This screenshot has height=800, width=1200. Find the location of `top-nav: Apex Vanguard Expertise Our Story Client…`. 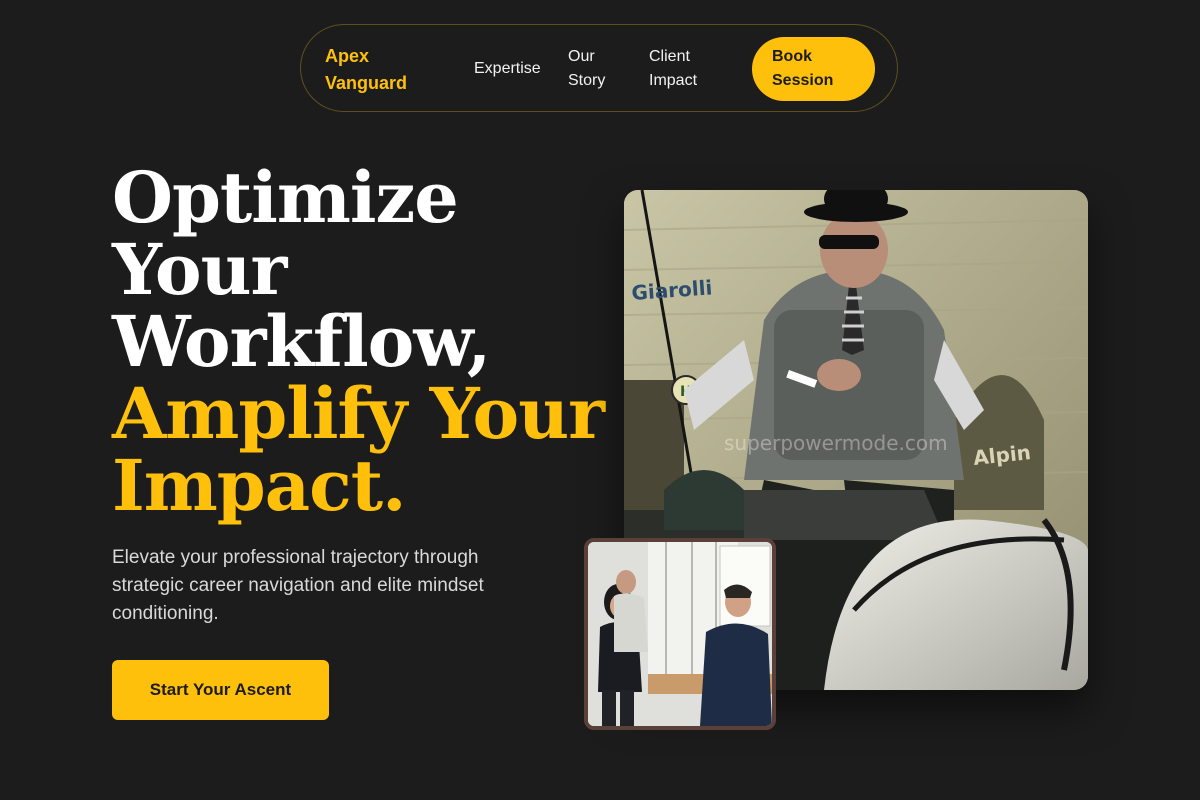

top-nav: Apex Vanguard Expertise Our Story Client… is located at coordinates (599, 68).